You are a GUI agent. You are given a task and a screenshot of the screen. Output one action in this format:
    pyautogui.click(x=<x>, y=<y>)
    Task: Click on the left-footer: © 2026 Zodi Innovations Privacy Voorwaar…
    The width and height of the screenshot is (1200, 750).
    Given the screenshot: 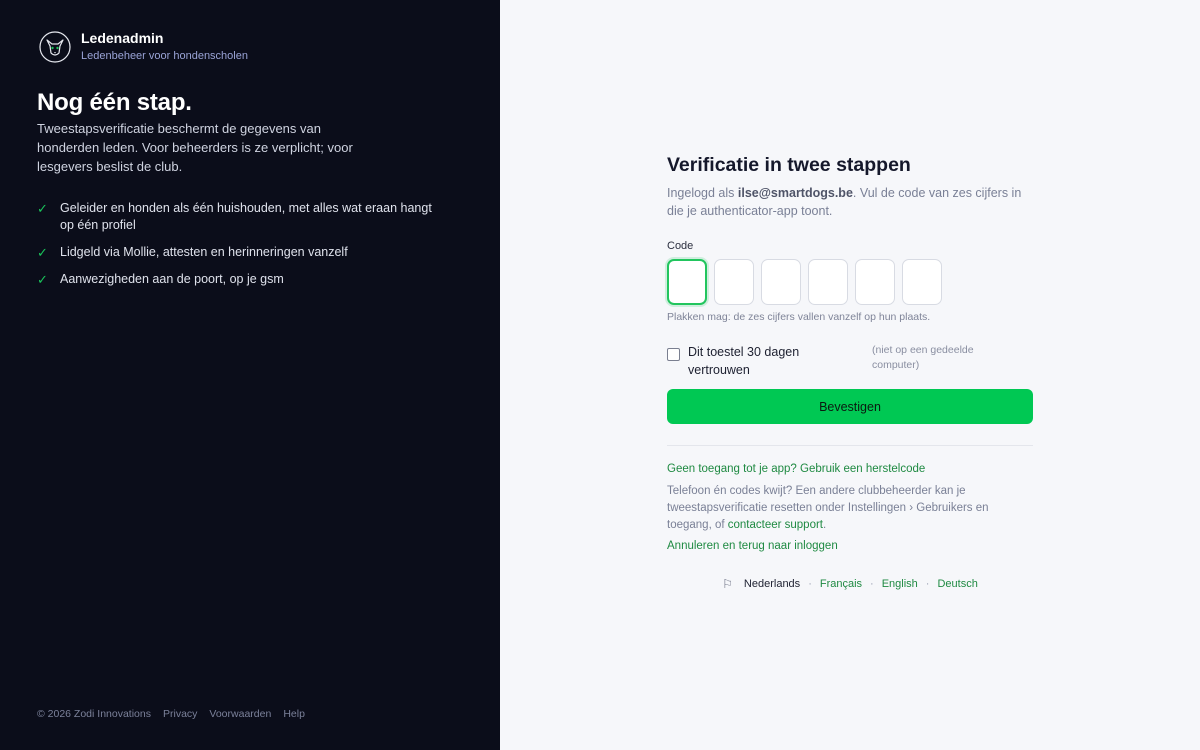 What is the action you would take?
    pyautogui.click(x=171, y=714)
    